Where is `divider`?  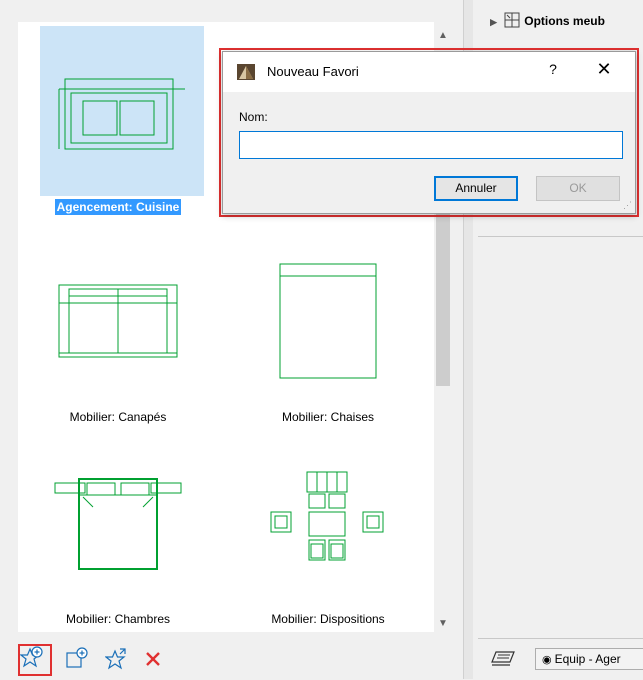
divider is located at coordinates (560, 236).